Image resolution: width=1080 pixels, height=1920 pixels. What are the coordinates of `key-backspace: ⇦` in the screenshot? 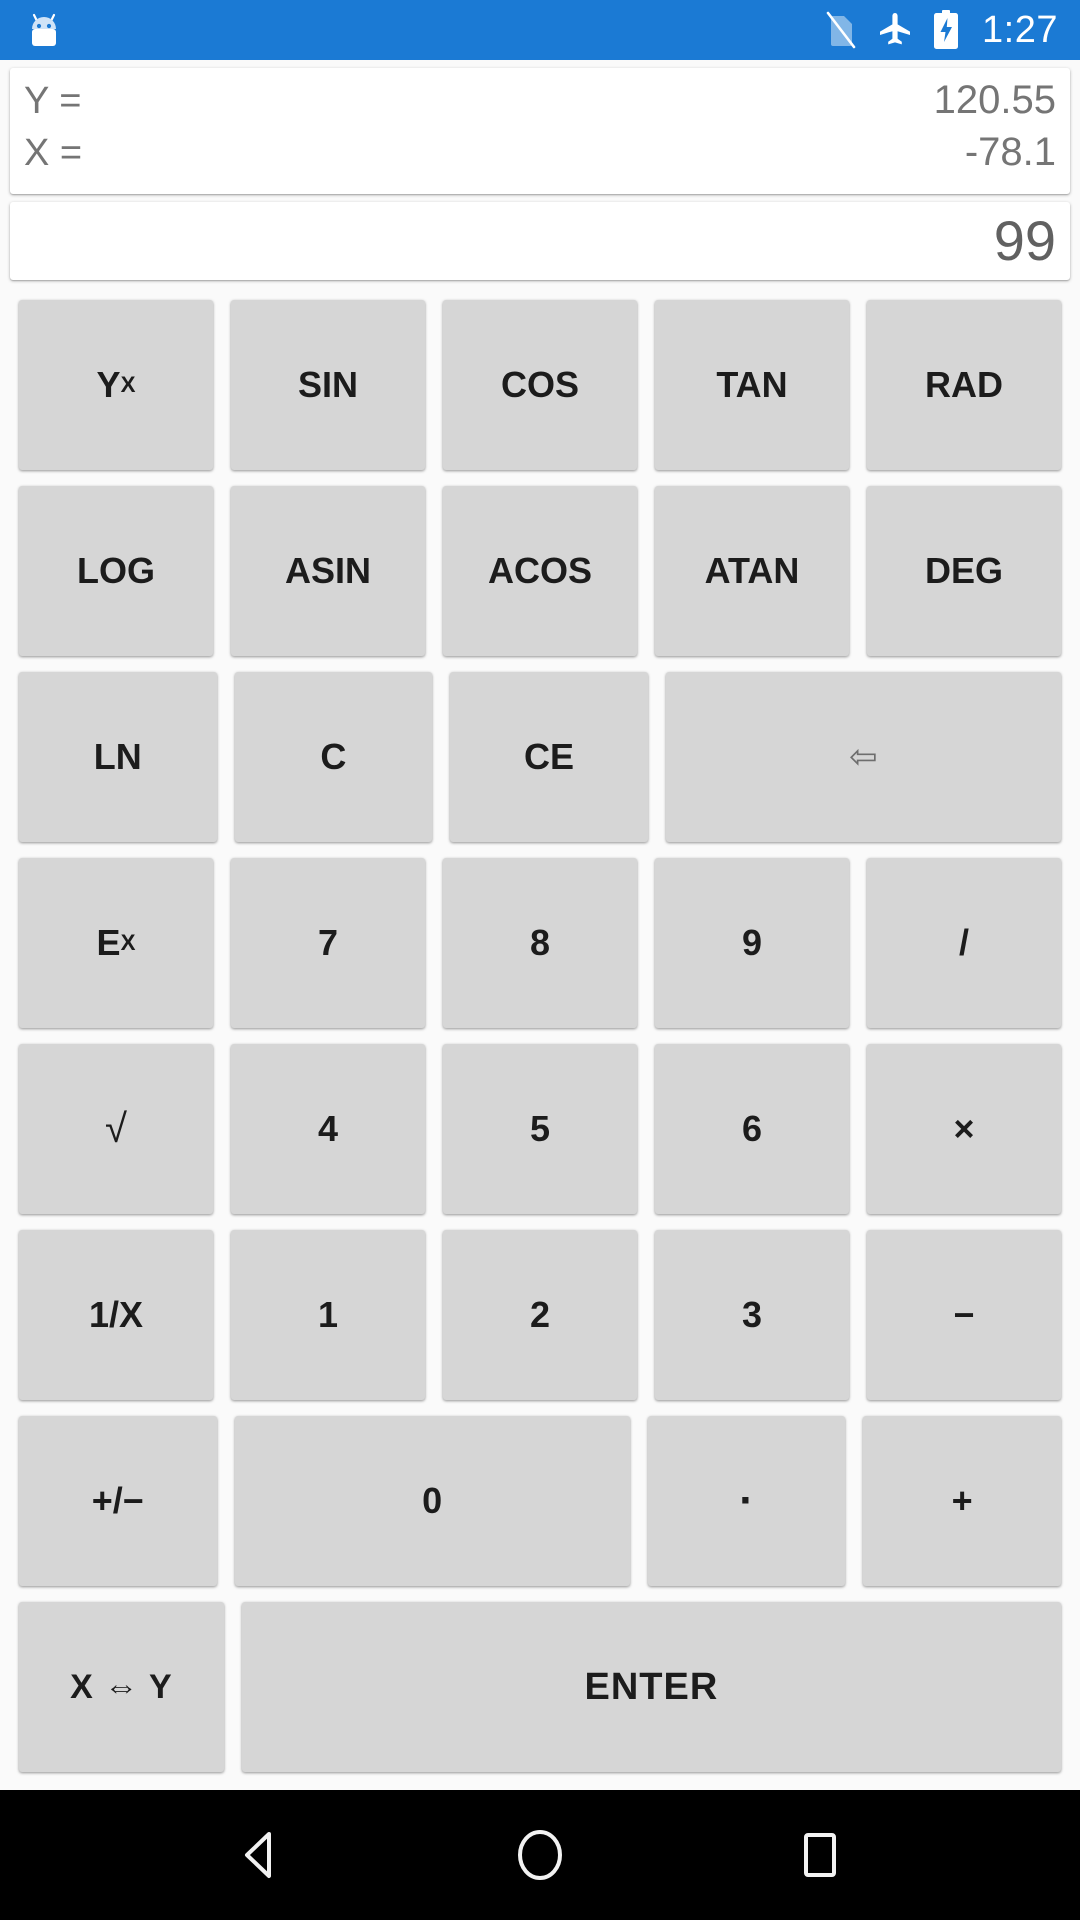 It's located at (863, 757).